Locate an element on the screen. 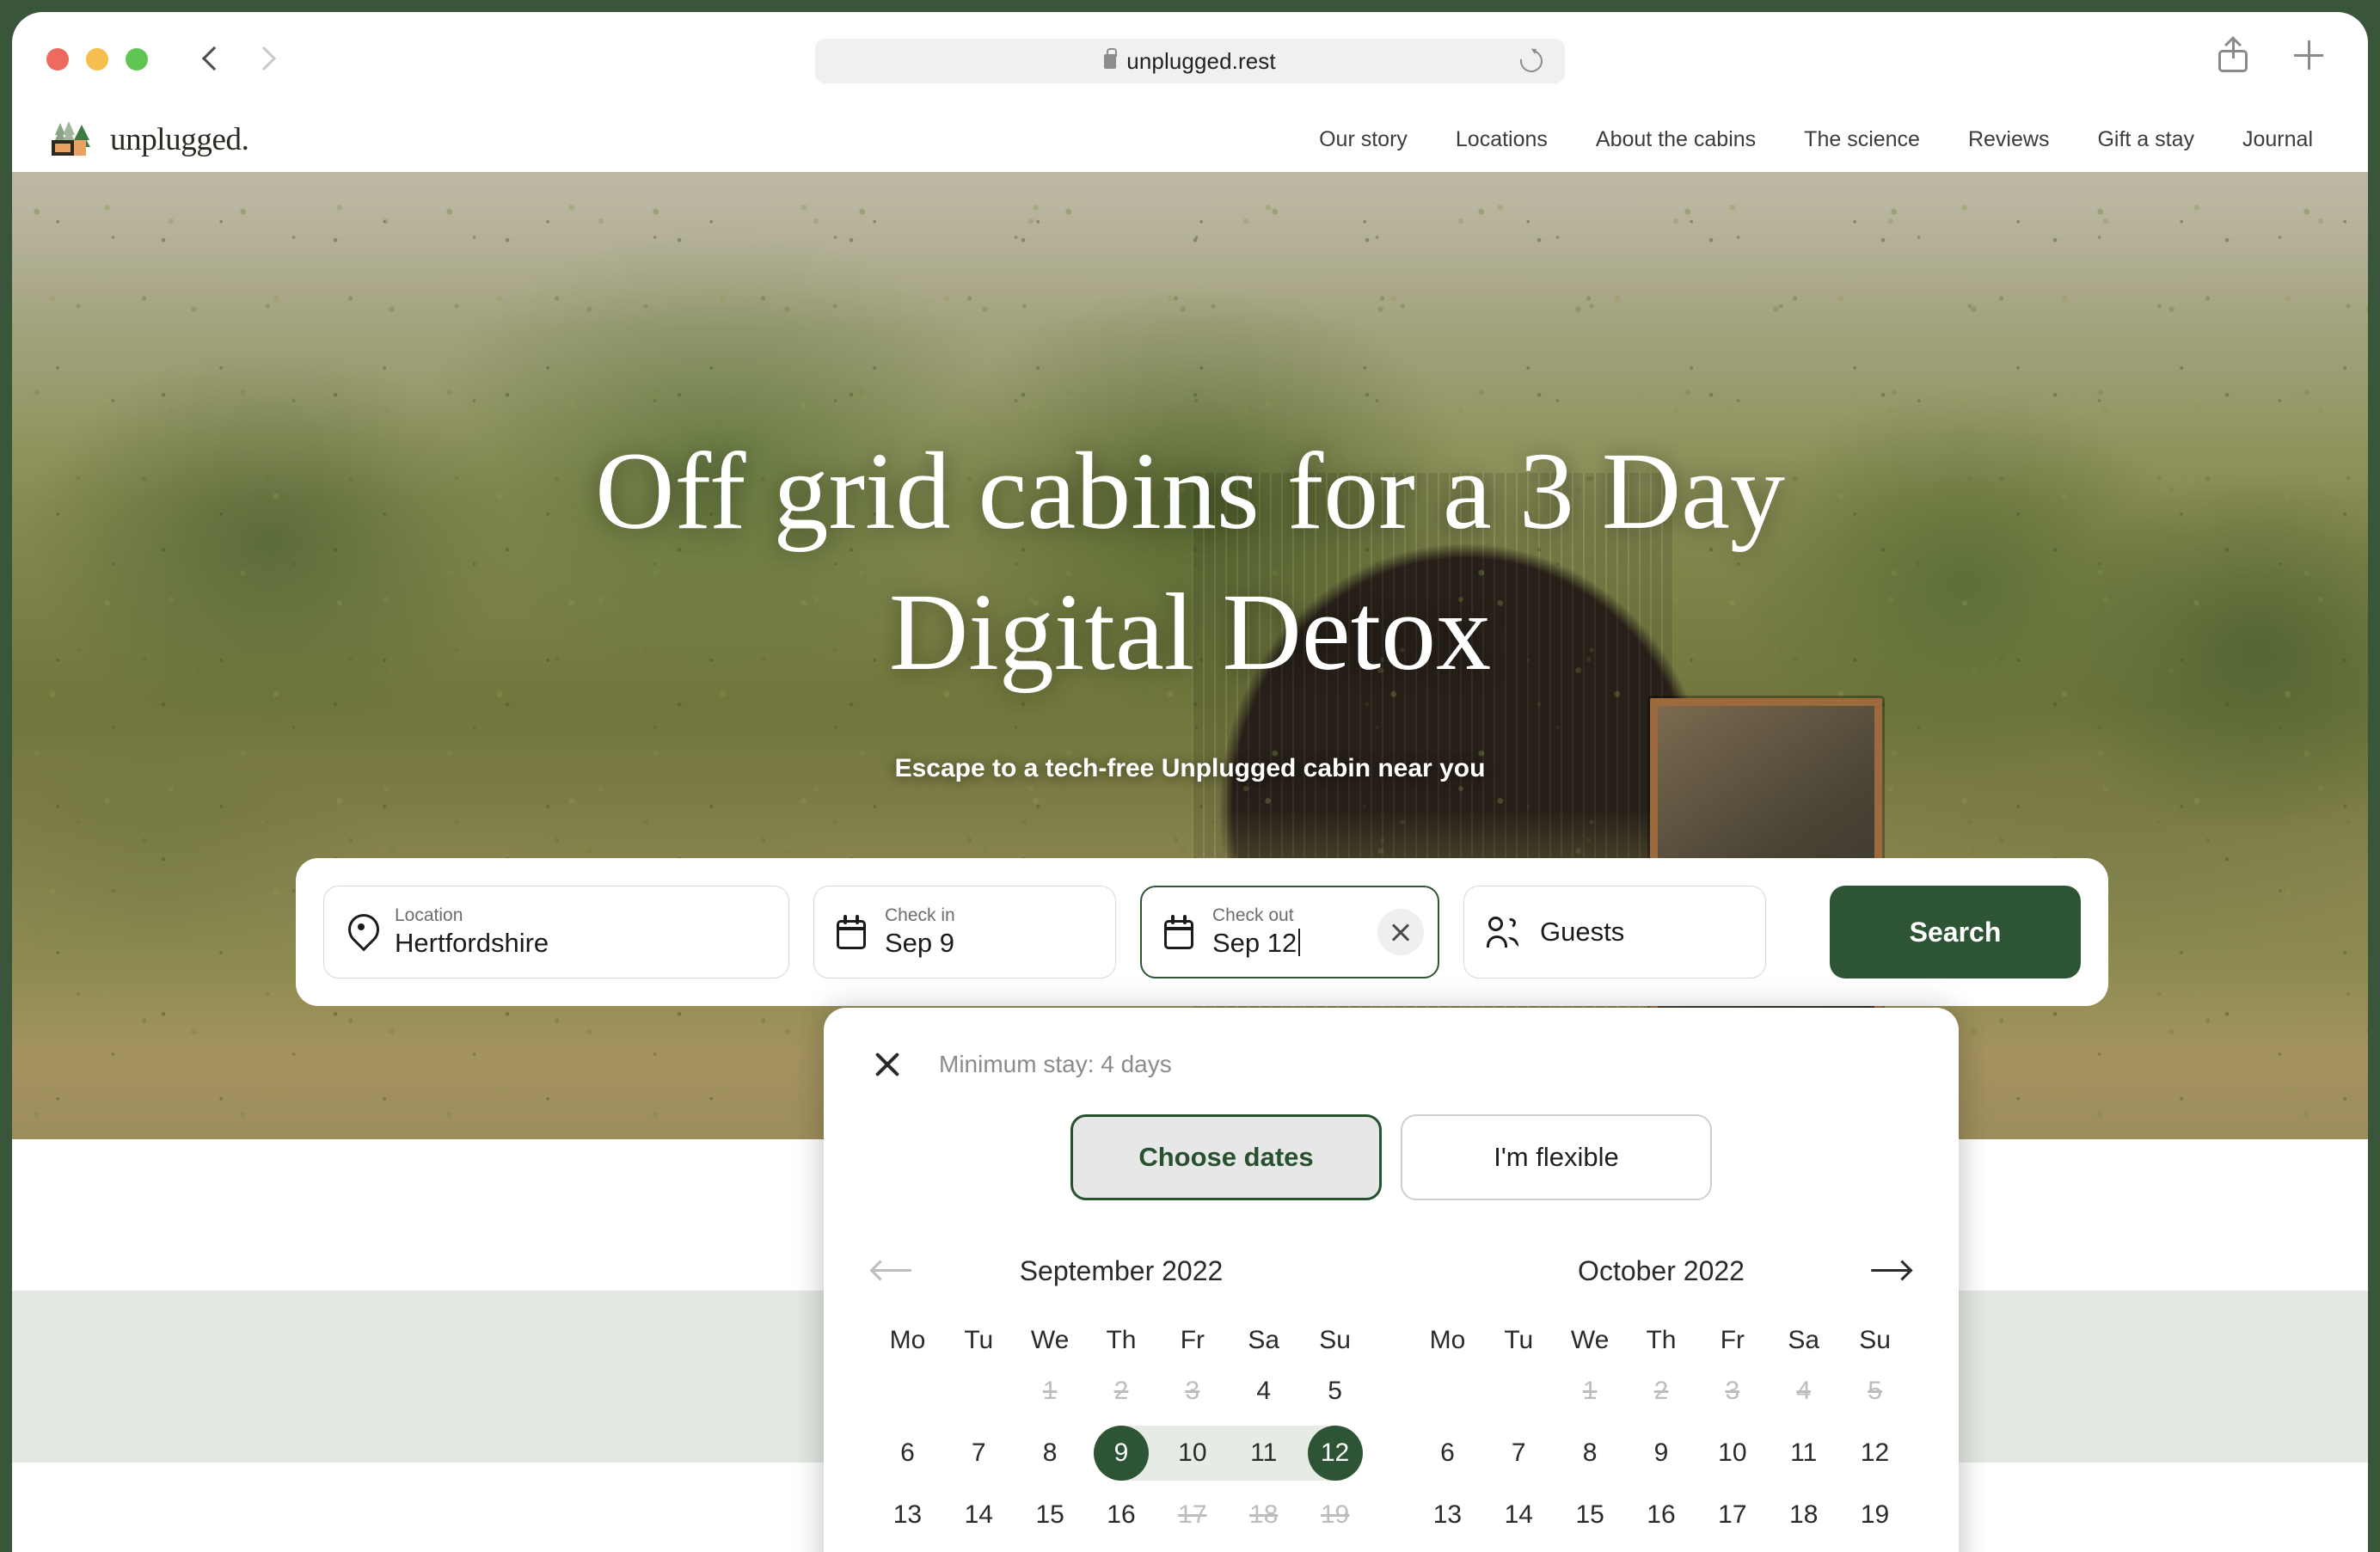 The image size is (2380, 1552). nav-item-reviews: Reviews is located at coordinates (2008, 139).